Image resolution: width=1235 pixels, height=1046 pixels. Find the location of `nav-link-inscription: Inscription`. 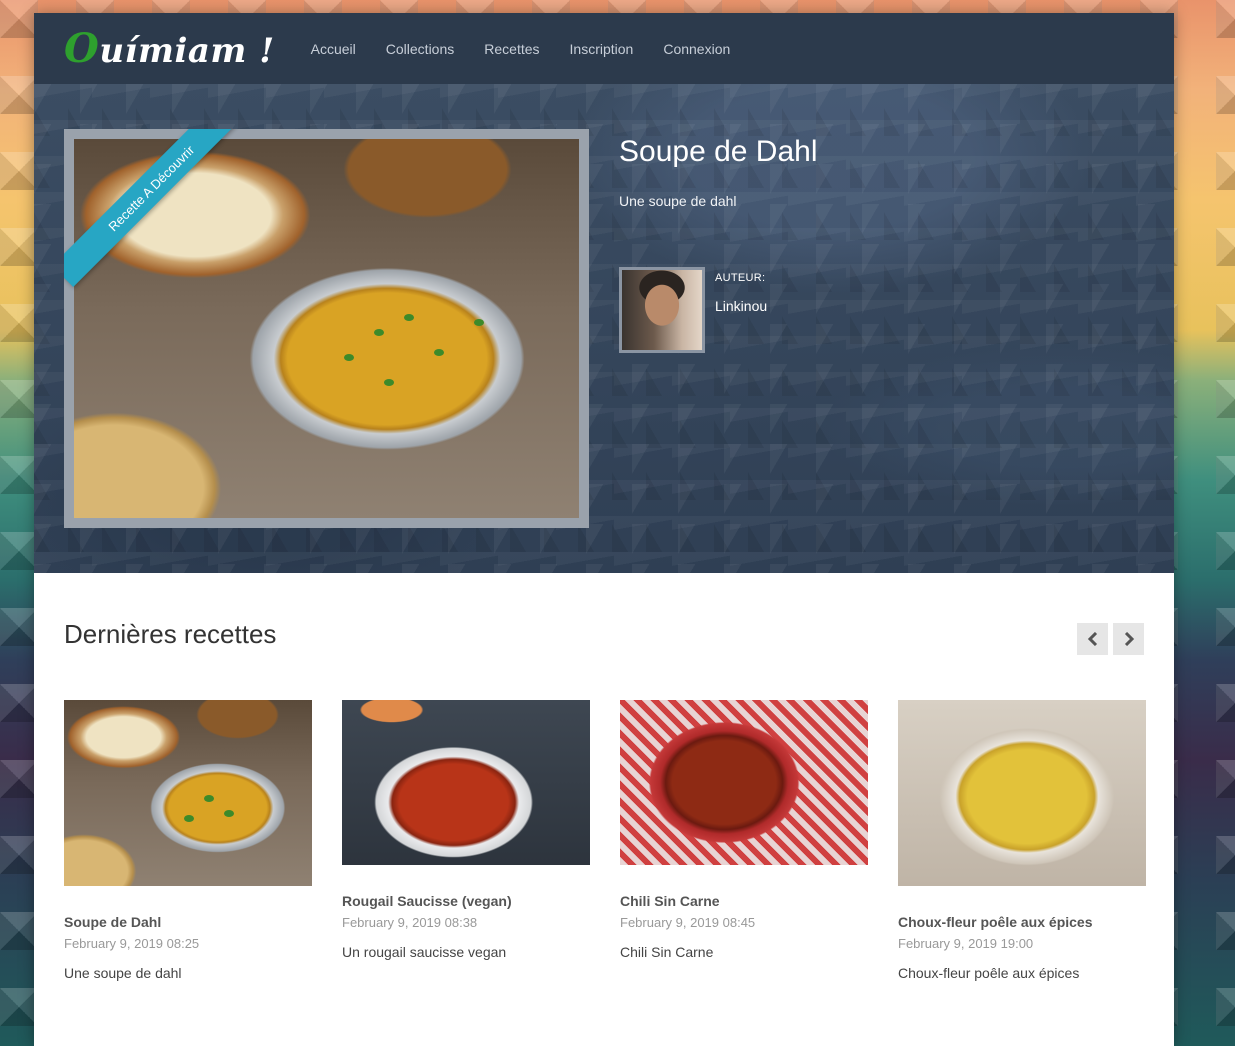

nav-link-inscription: Inscription is located at coordinates (602, 49).